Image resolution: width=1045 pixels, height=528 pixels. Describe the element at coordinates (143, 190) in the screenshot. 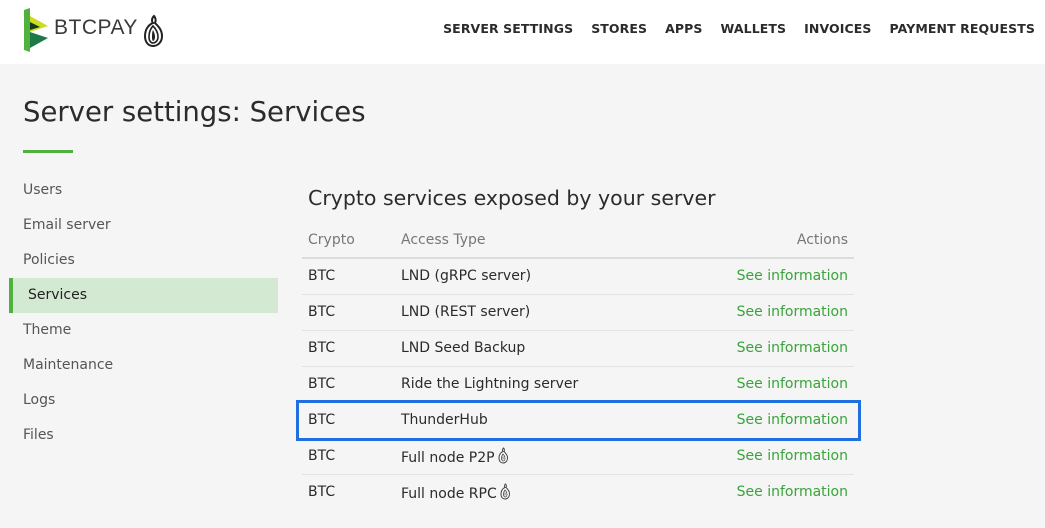

I see `sidebar-item-users: Users` at that location.